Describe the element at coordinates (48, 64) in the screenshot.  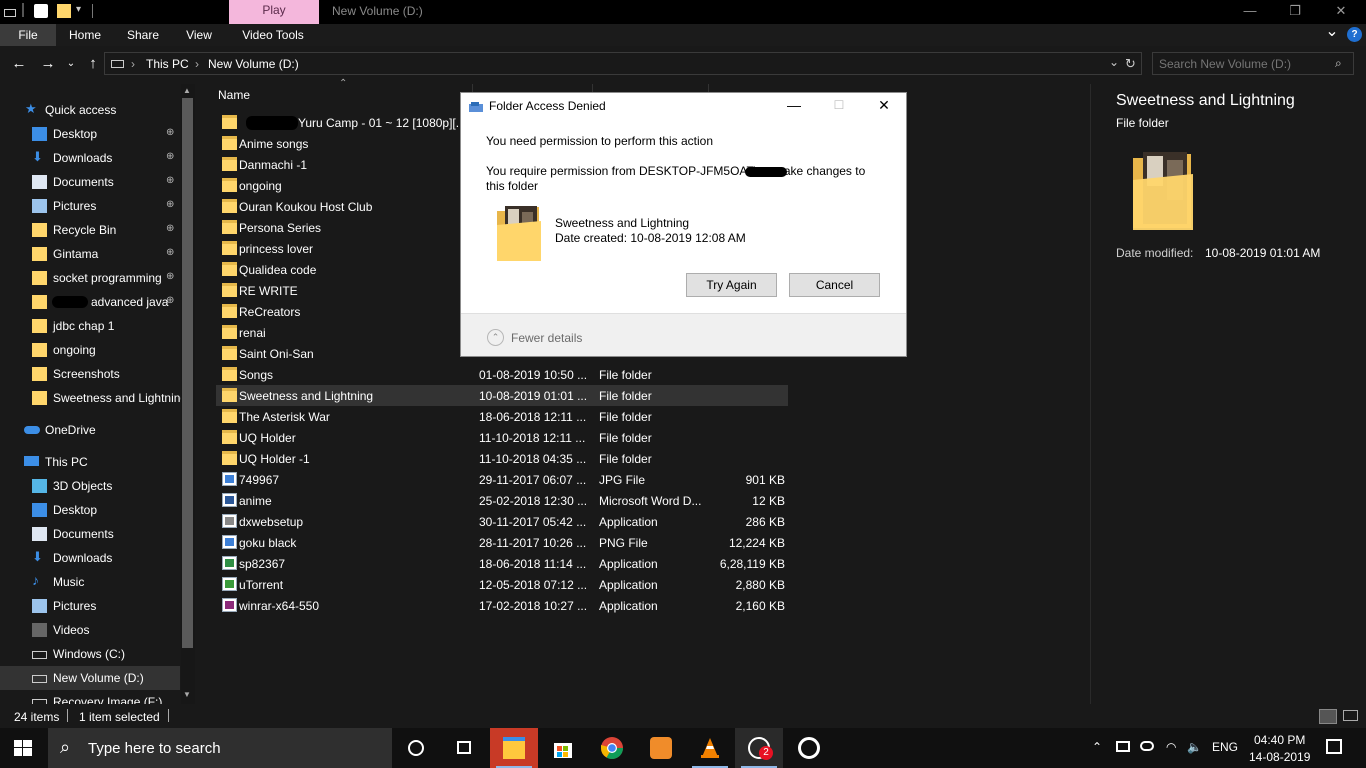
I see `forward-arrow-icon: →` at that location.